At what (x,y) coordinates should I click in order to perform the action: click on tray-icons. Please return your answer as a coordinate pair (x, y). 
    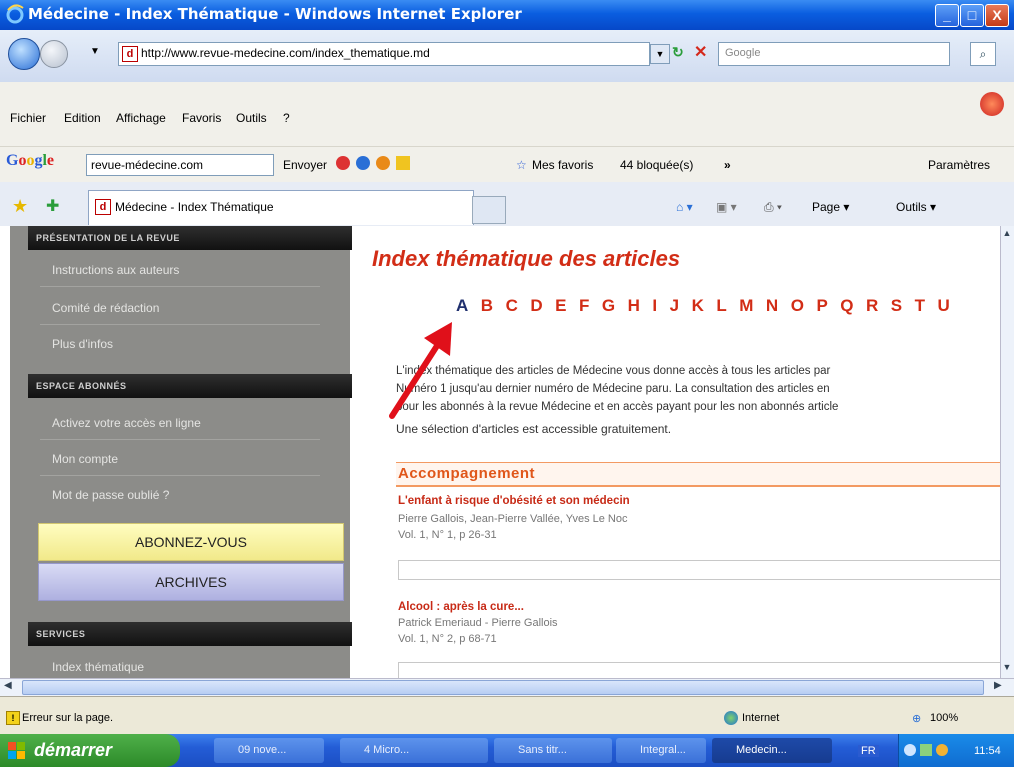
    Looking at the image, I should click on (934, 751).